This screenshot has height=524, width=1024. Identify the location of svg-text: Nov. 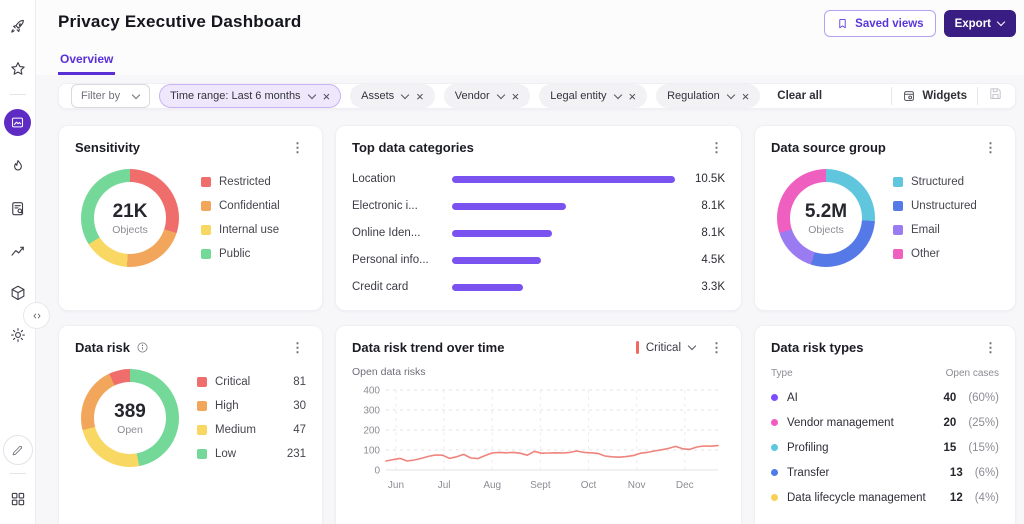
(637, 485).